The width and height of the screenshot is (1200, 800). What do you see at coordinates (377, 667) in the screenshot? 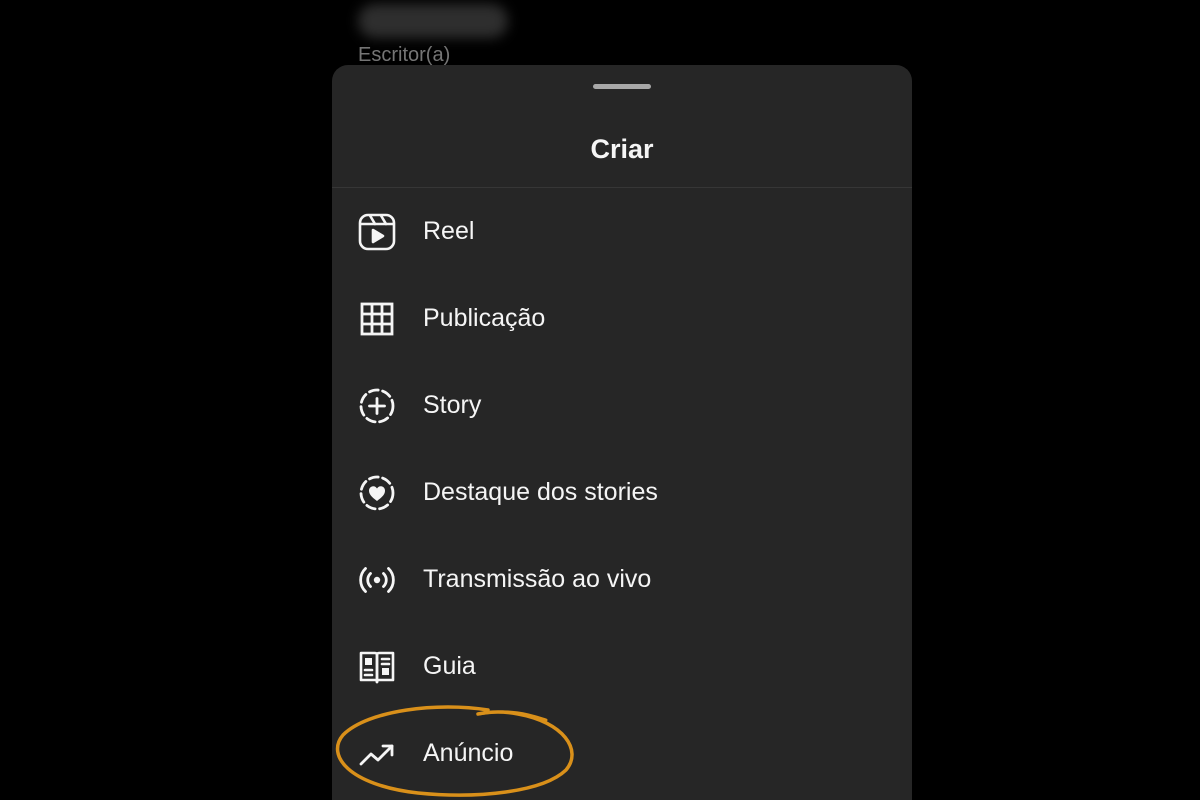
I see `guide-book-icon` at bounding box center [377, 667].